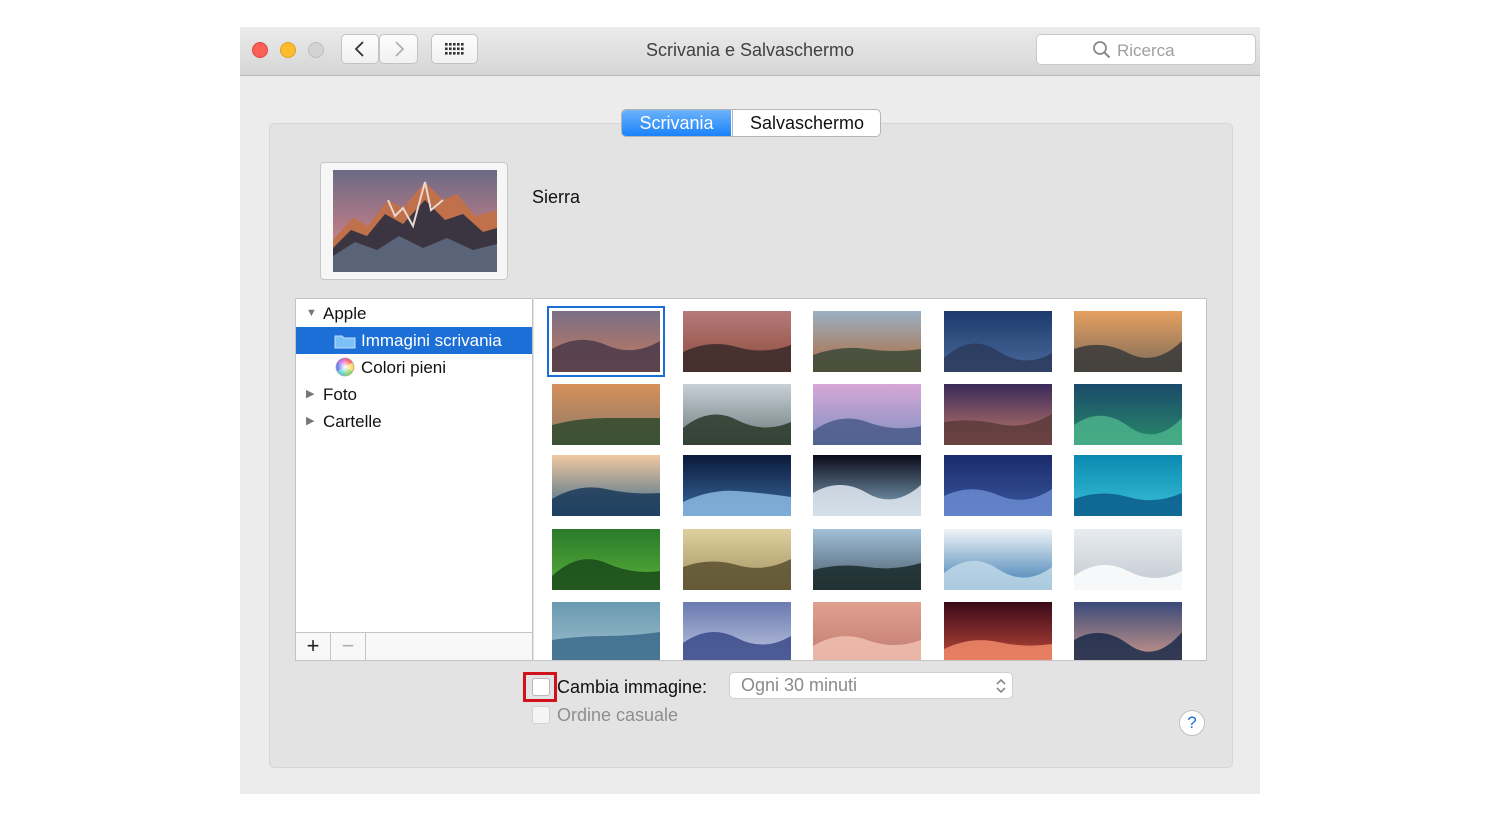  What do you see at coordinates (348, 646) in the screenshot?
I see `remove-folder-button: −` at bounding box center [348, 646].